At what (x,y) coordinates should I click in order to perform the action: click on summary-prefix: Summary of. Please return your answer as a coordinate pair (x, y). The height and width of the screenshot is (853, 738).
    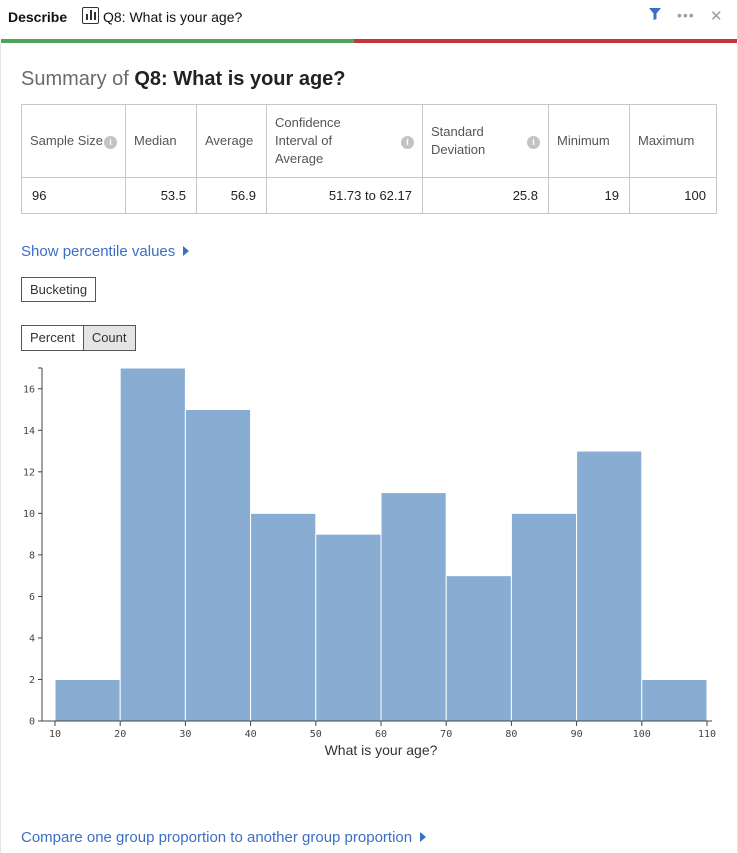
    Looking at the image, I should click on (75, 79).